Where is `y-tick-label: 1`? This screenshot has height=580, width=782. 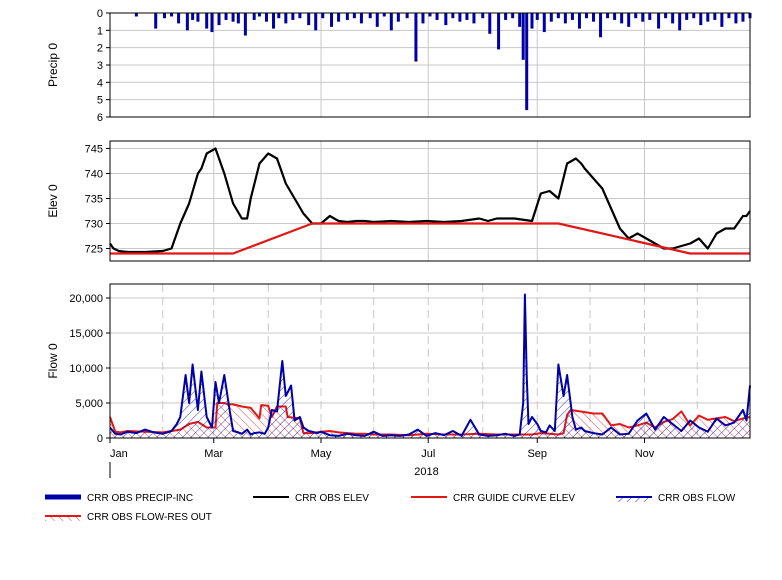 y-tick-label: 1 is located at coordinates (100, 31).